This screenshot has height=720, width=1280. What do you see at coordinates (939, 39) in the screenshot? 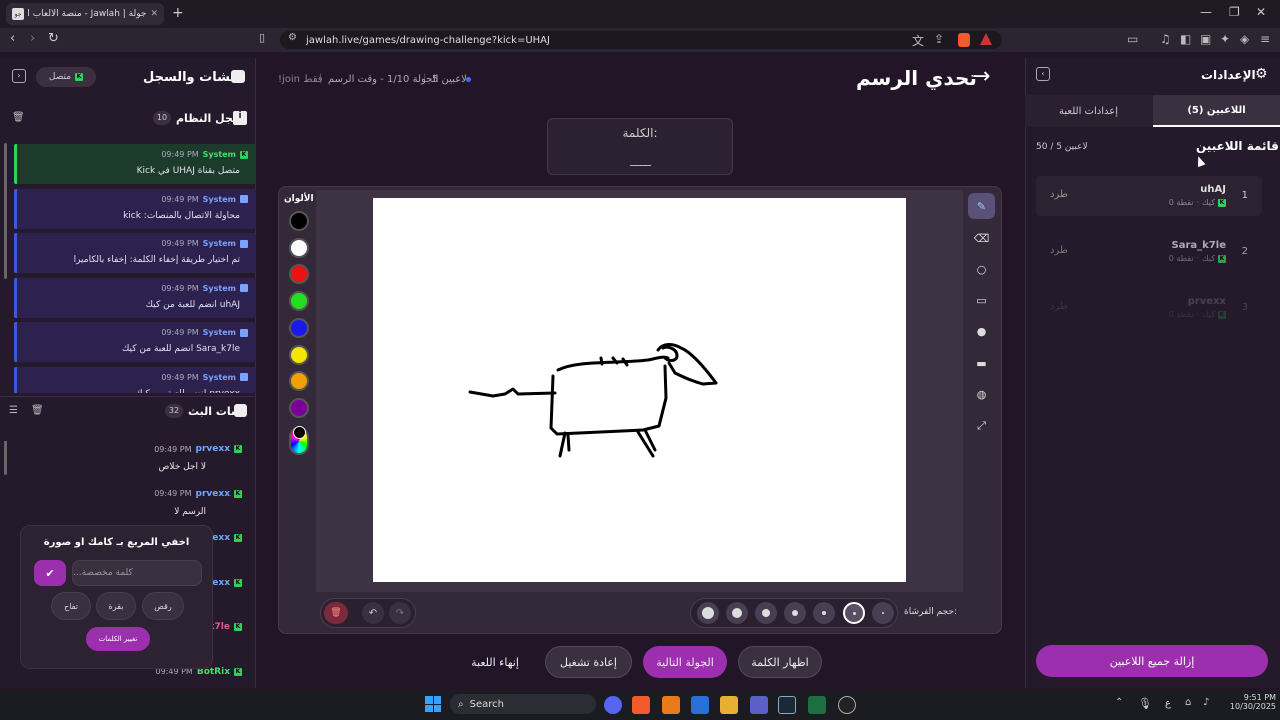
I see `share-icon: ⇪` at bounding box center [939, 39].